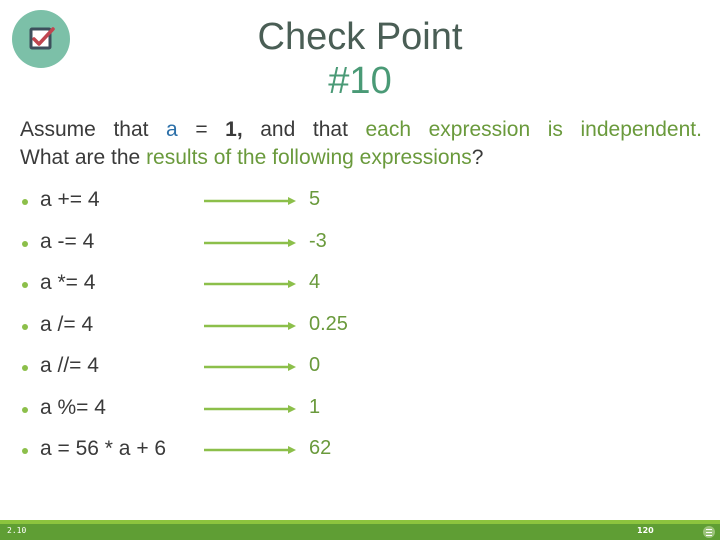 This screenshot has height=540, width=720. I want to click on expression-row: a = 56 * a + 6 62, so click(360, 450).